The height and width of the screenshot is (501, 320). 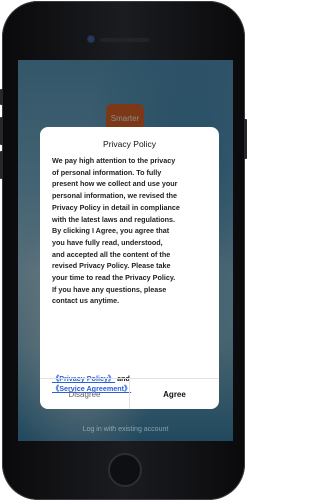 What do you see at coordinates (129, 144) in the screenshot?
I see `dialog-title: Privacy Policy` at bounding box center [129, 144].